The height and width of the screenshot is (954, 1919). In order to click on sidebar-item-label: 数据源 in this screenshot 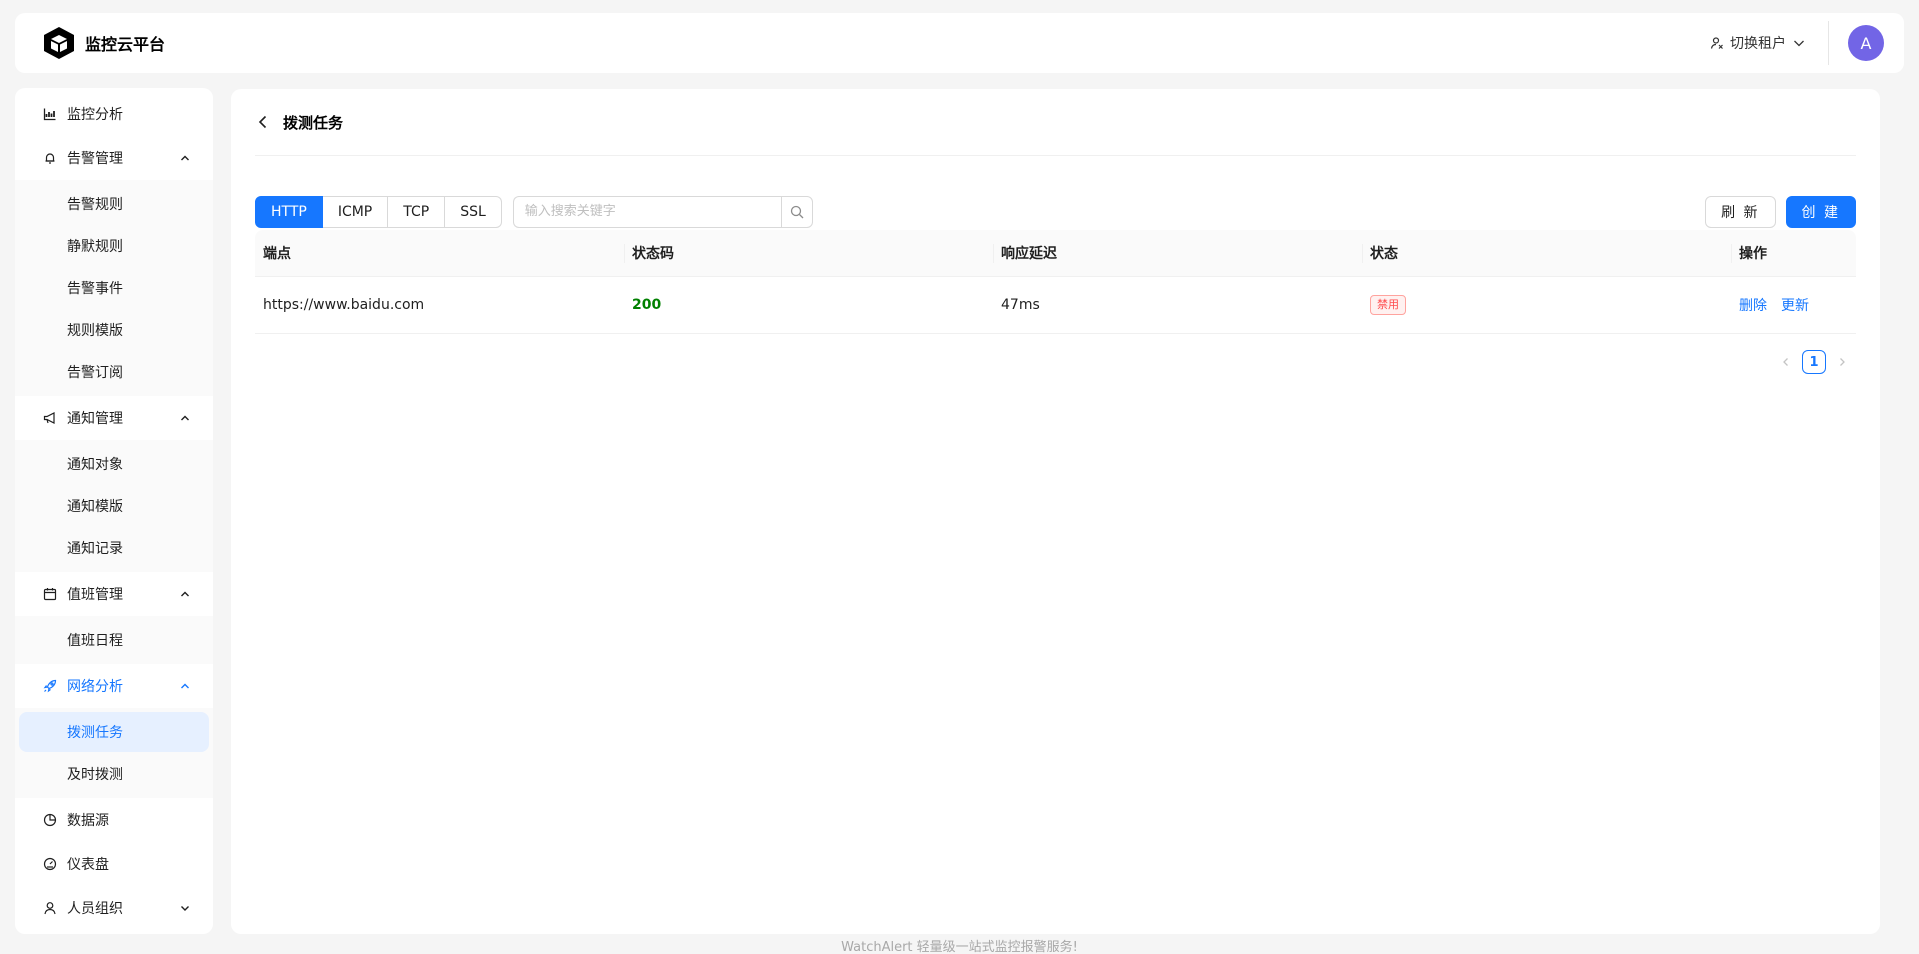, I will do `click(88, 821)`.